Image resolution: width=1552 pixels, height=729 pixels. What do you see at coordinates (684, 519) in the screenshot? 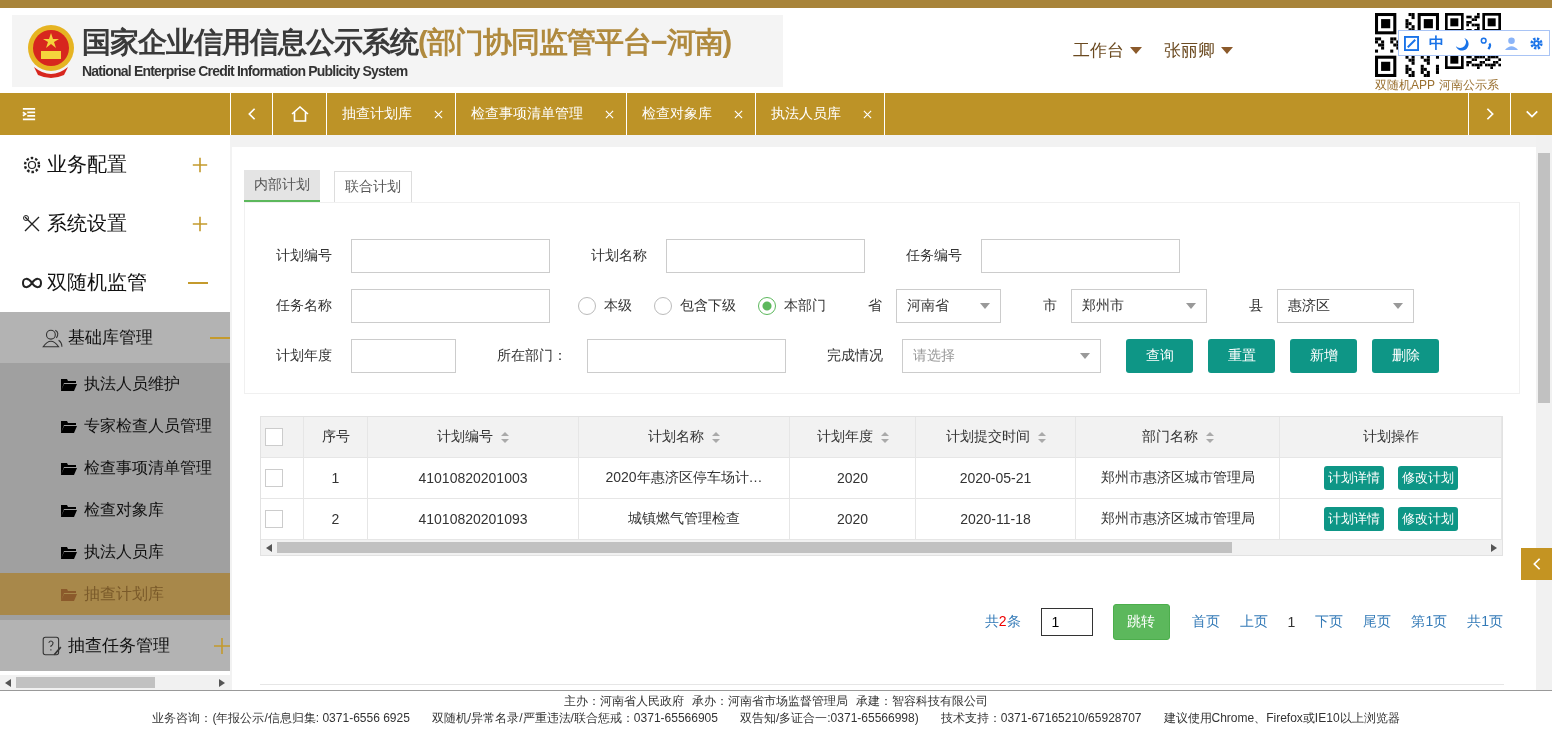
I see `table-cell: 城镇燃气管理检查` at bounding box center [684, 519].